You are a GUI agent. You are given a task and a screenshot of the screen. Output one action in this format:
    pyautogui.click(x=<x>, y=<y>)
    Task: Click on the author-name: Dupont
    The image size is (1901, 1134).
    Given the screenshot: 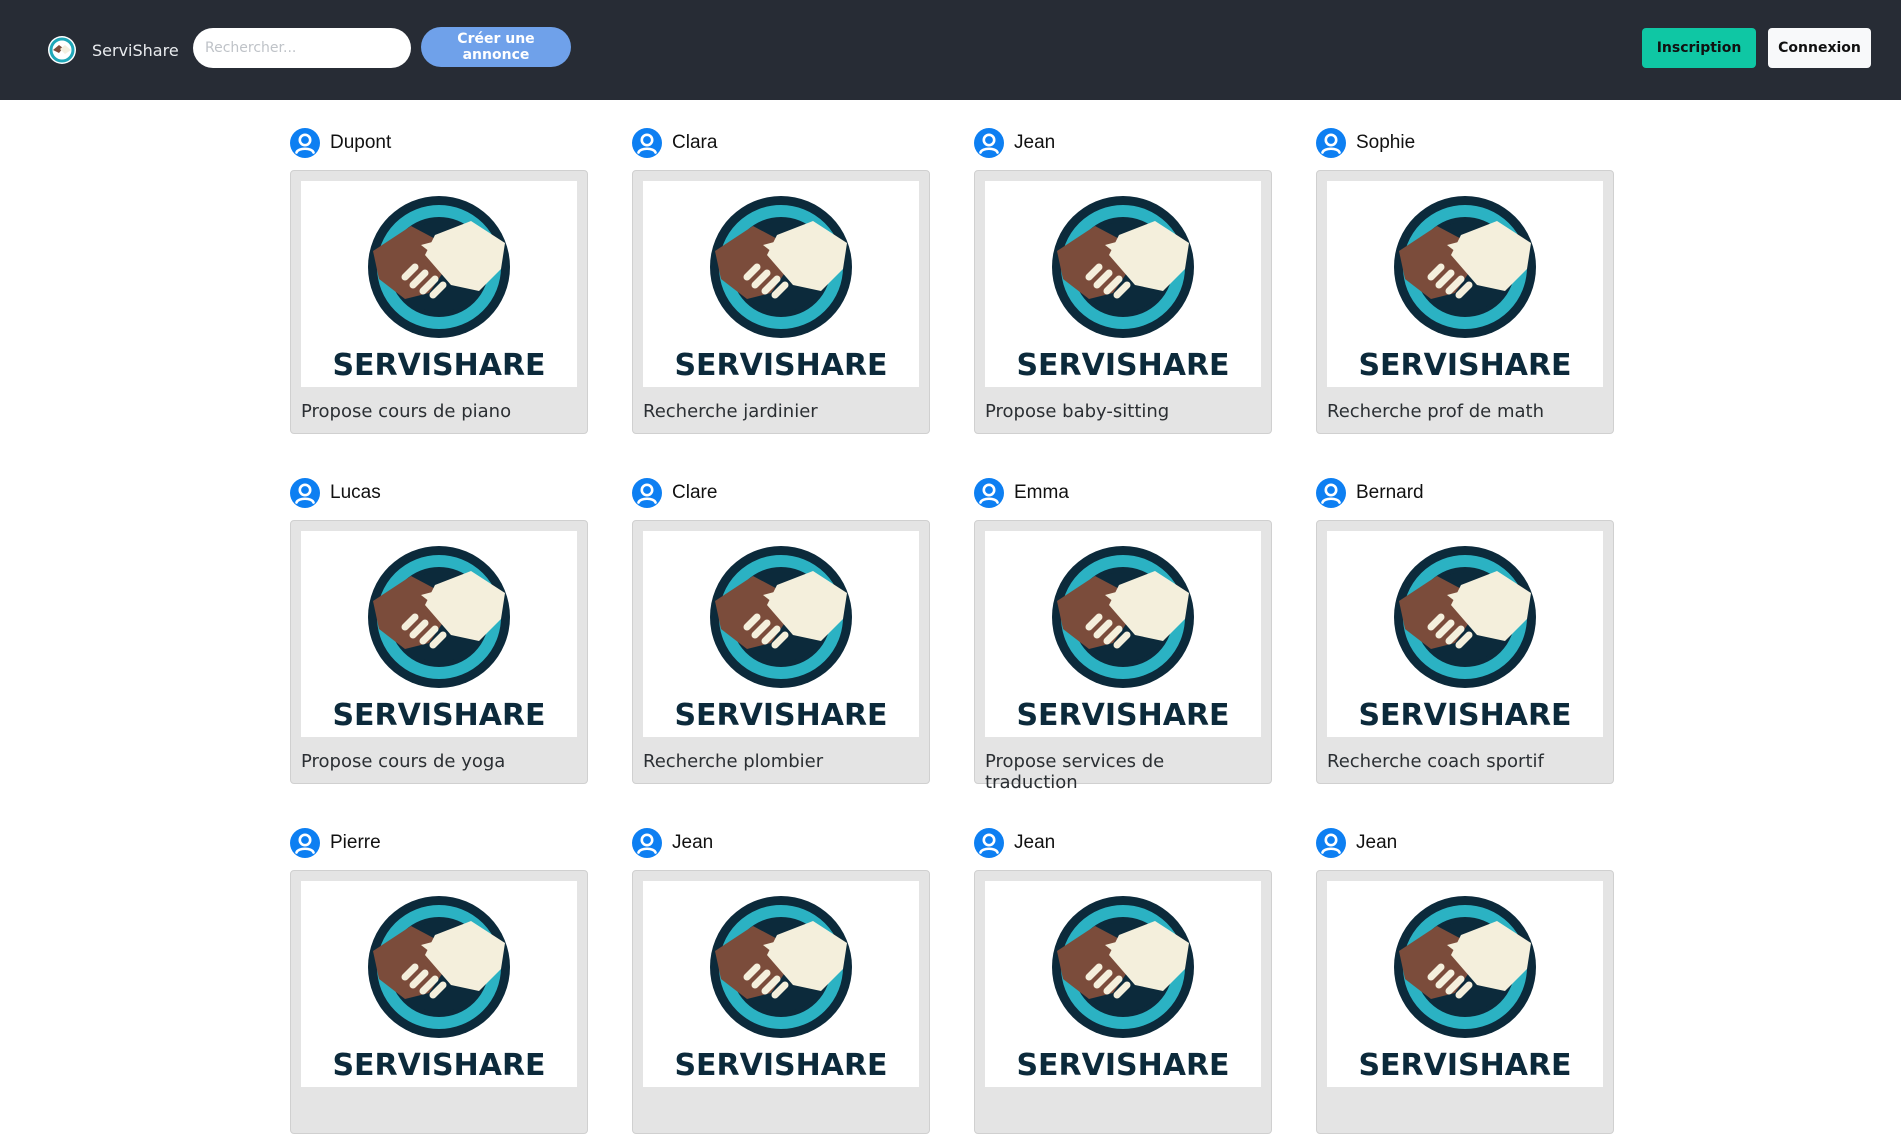 What is the action you would take?
    pyautogui.click(x=361, y=142)
    